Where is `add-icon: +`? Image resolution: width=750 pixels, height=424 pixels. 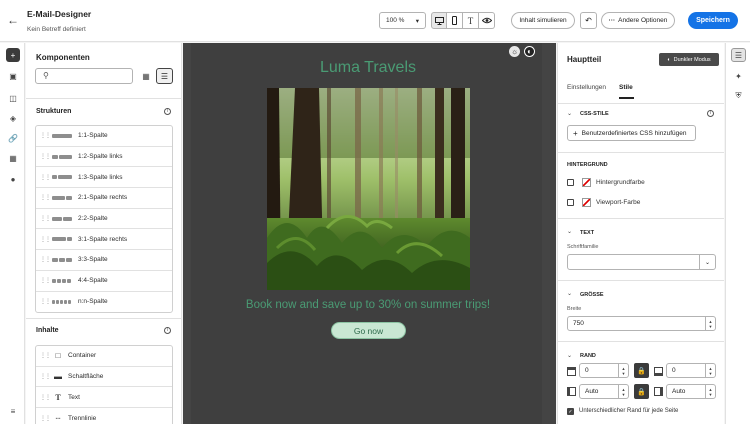
add-icon: + is located at coordinates (13, 55).